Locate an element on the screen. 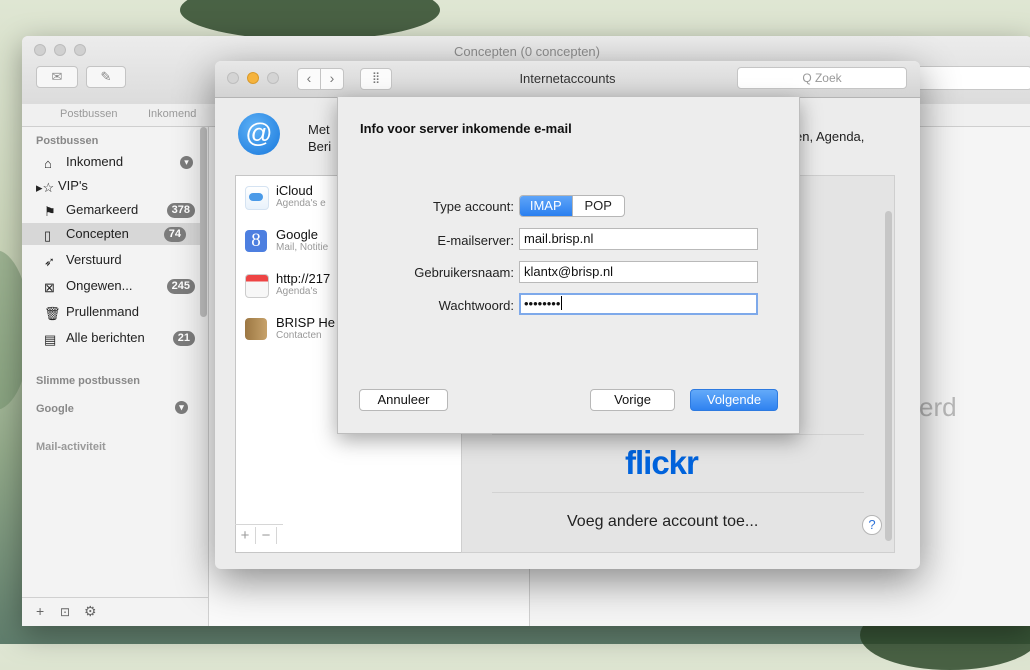  count-badge: 21 is located at coordinates (183, 338).